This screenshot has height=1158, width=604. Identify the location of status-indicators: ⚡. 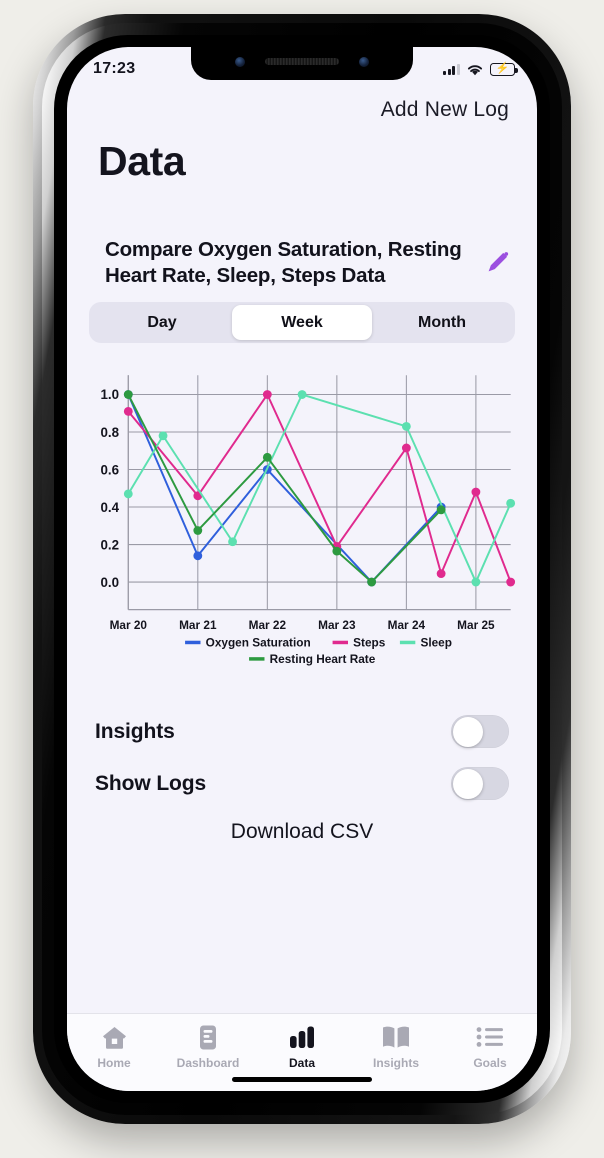
(480, 69).